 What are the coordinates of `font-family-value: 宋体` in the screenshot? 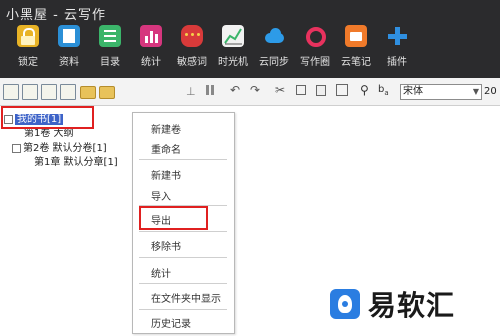 It's located at (413, 91).